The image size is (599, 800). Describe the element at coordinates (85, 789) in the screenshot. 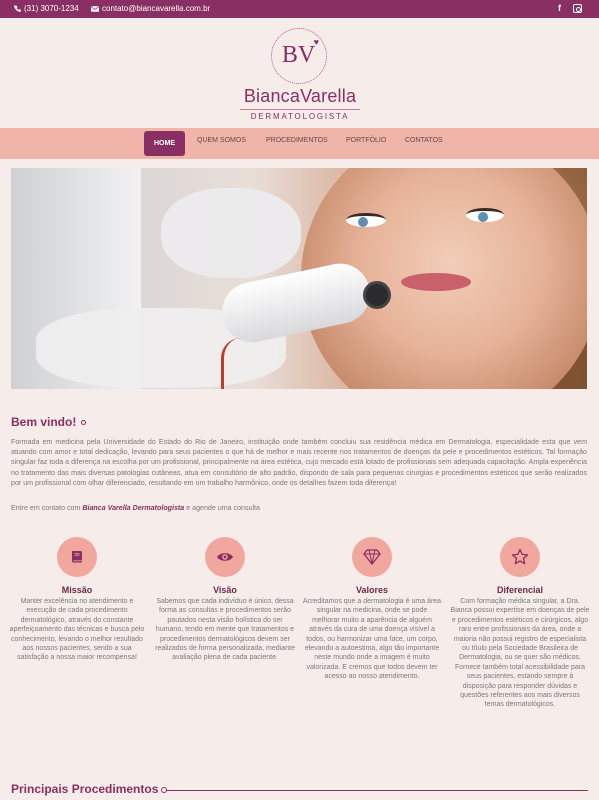

I see `procedures-title: Principais Procedimentos` at that location.